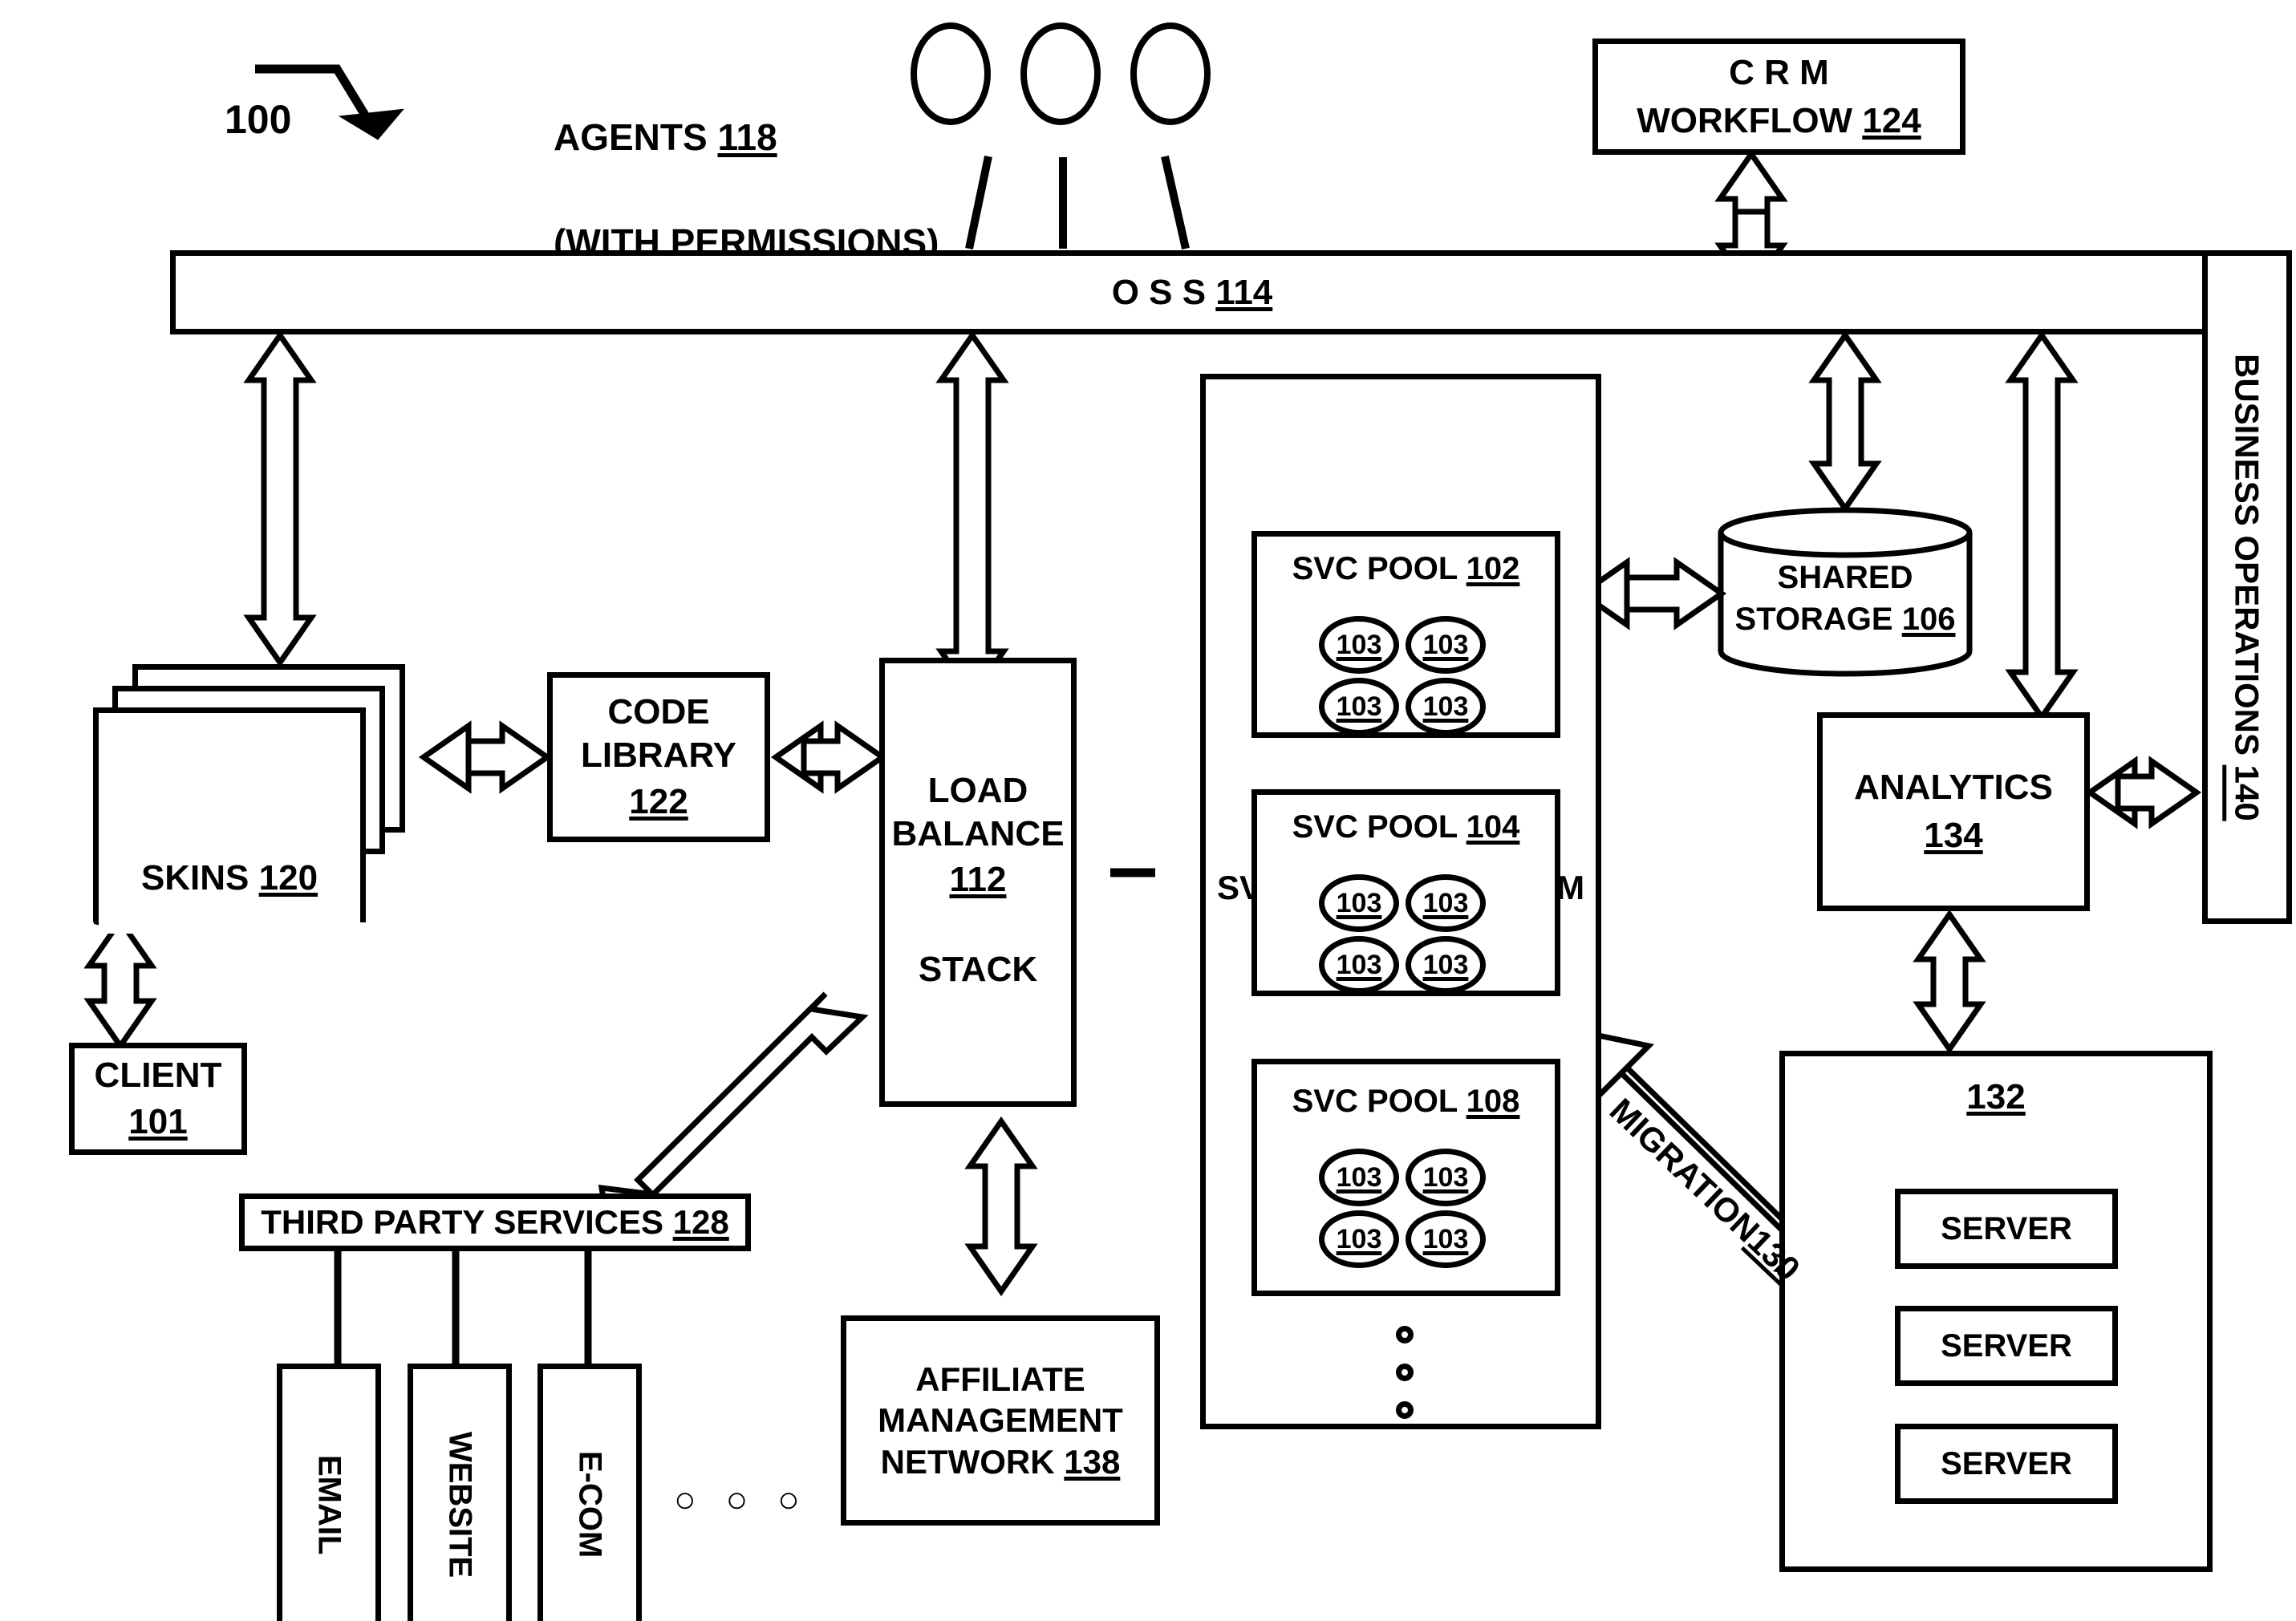 This screenshot has height=1621, width=2296. I want to click on third-party-website-label: WEBSITE, so click(460, 1505).